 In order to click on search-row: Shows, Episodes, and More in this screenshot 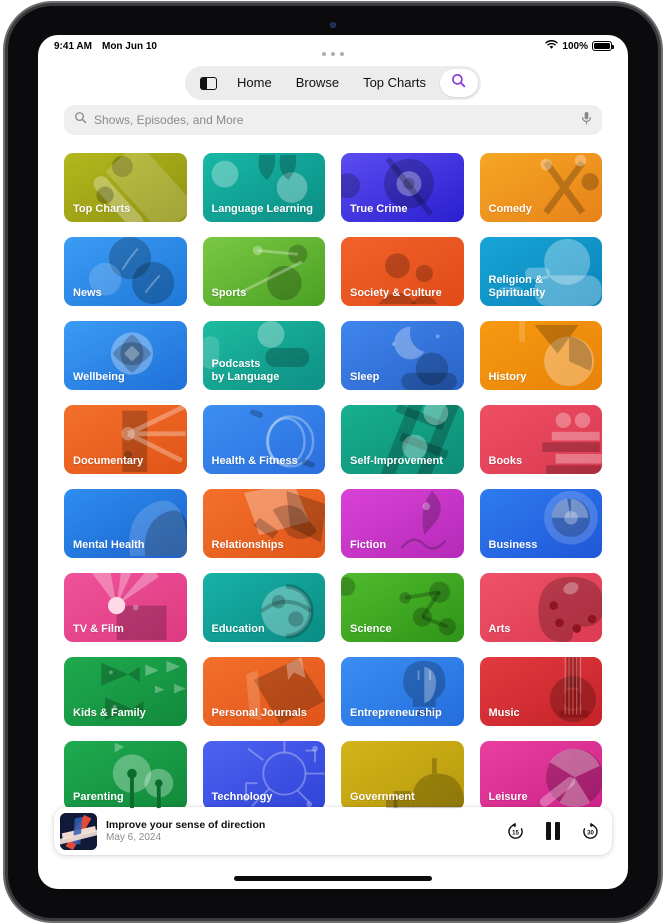, I will do `click(333, 120)`.